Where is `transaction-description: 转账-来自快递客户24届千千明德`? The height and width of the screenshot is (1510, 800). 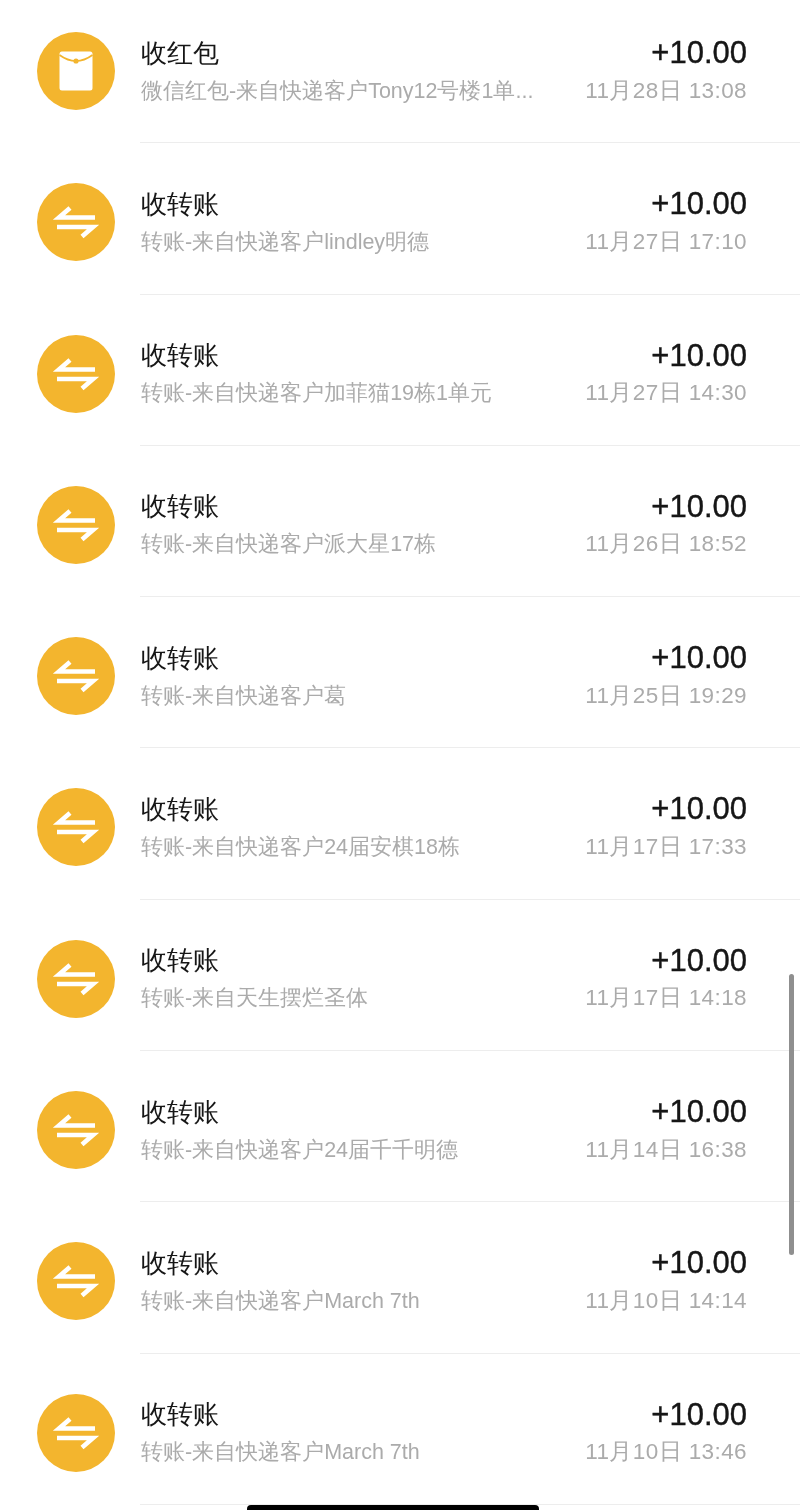 transaction-description: 转账-来自快递客户24届千千明德 is located at coordinates (300, 1150).